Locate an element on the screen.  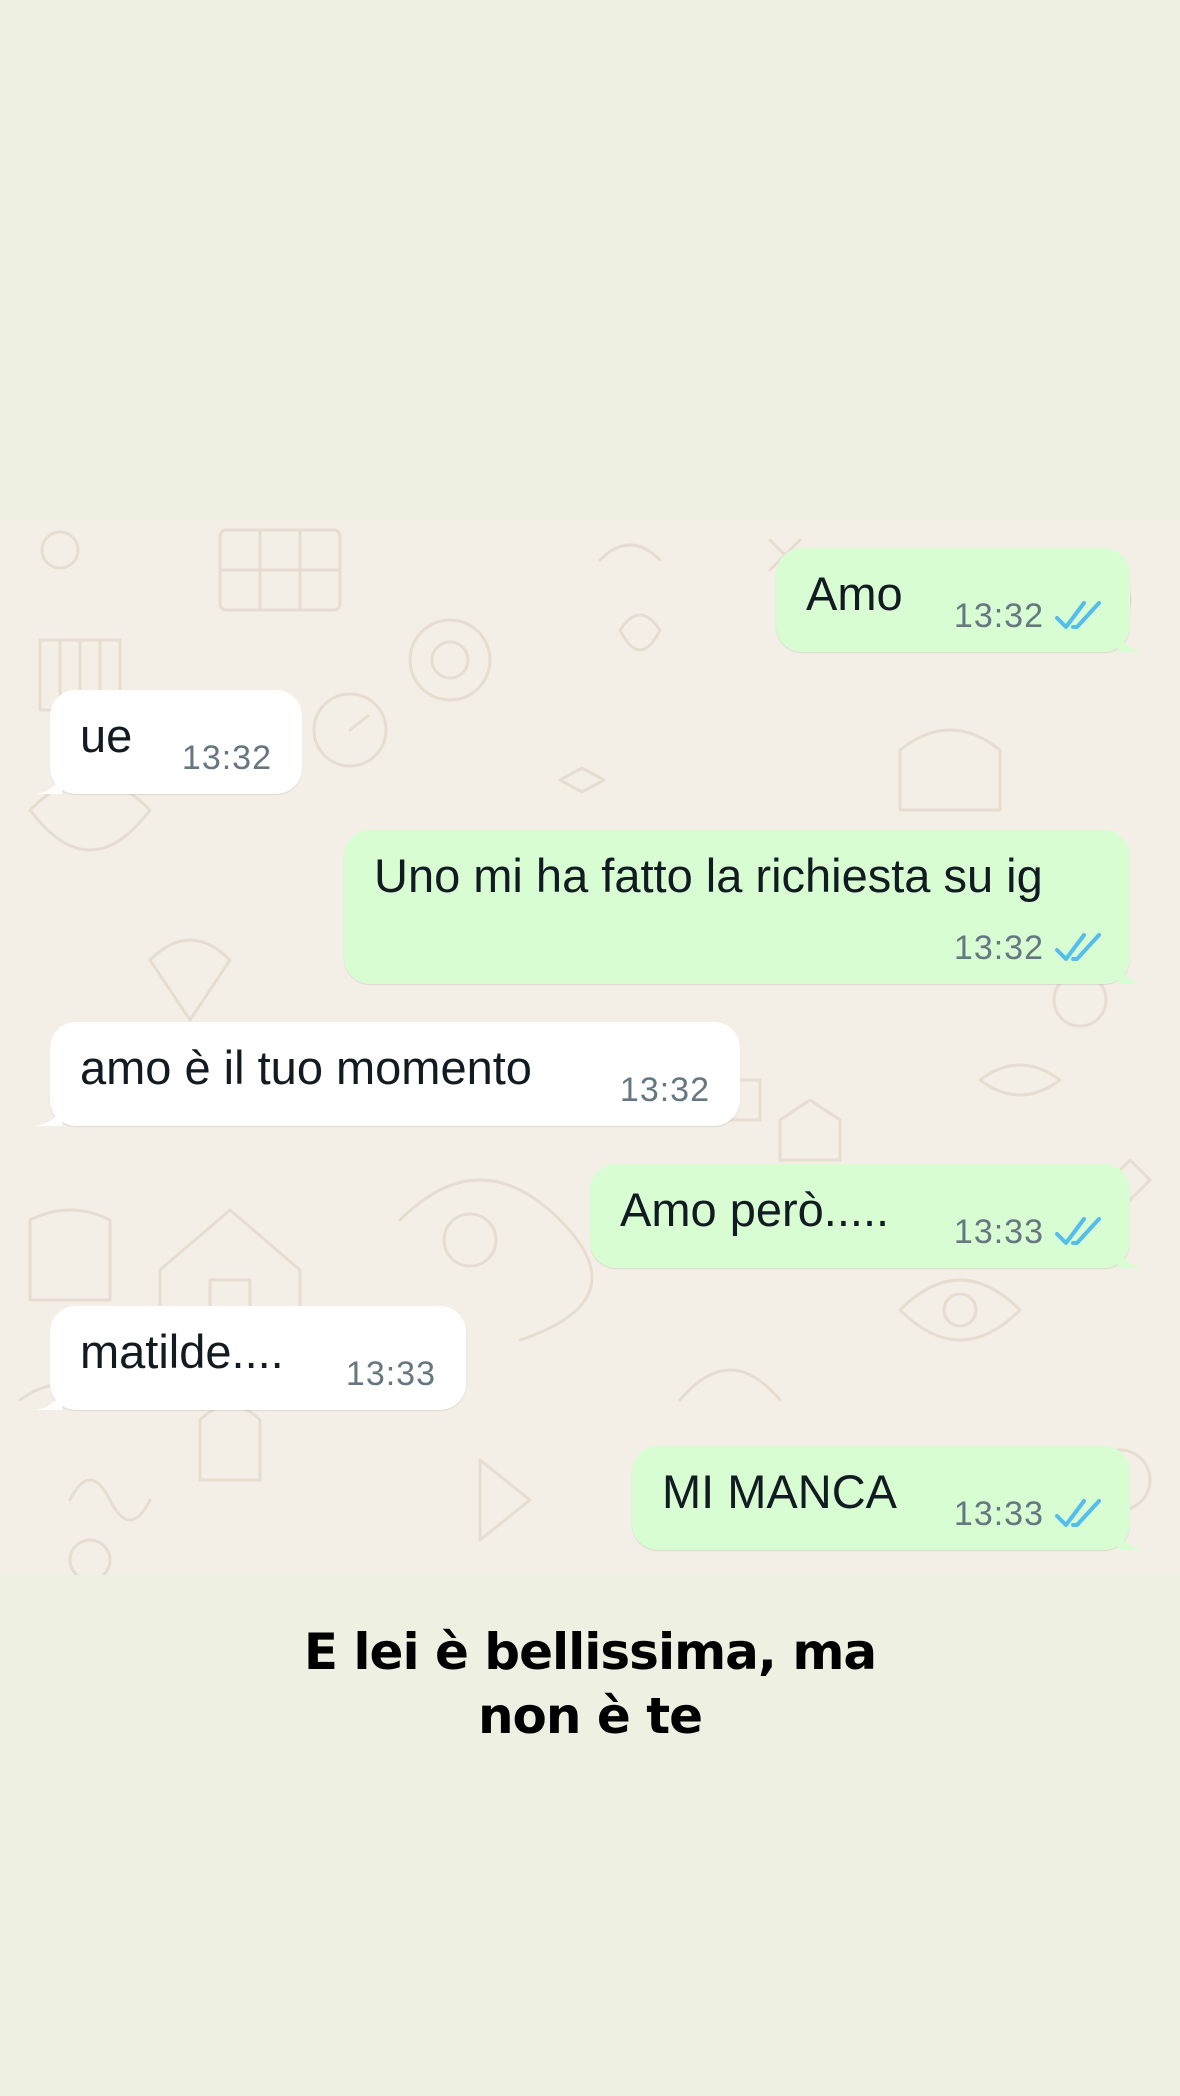
message-bubble-incoming: ue 13:32 is located at coordinates (169, 742).